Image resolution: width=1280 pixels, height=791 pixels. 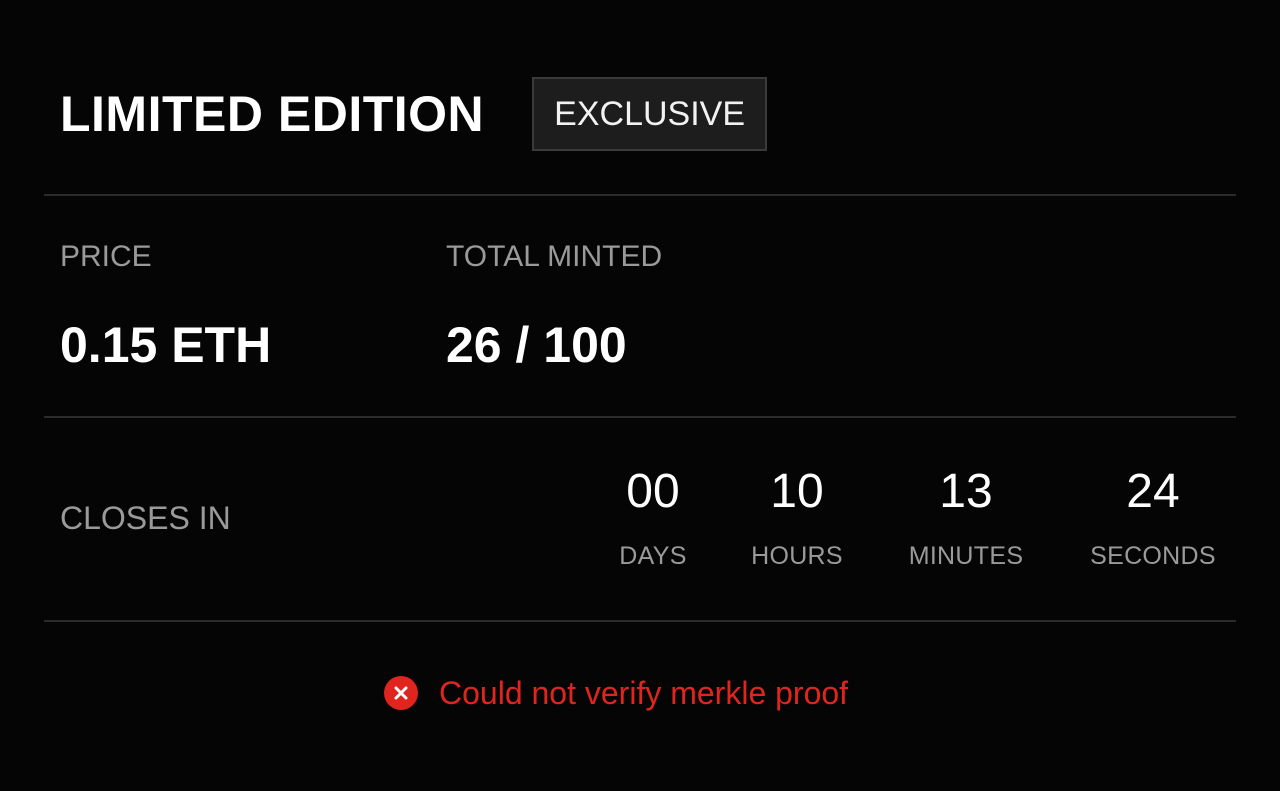 What do you see at coordinates (966, 556) in the screenshot?
I see `countdown-minutes-label: MINUTES` at bounding box center [966, 556].